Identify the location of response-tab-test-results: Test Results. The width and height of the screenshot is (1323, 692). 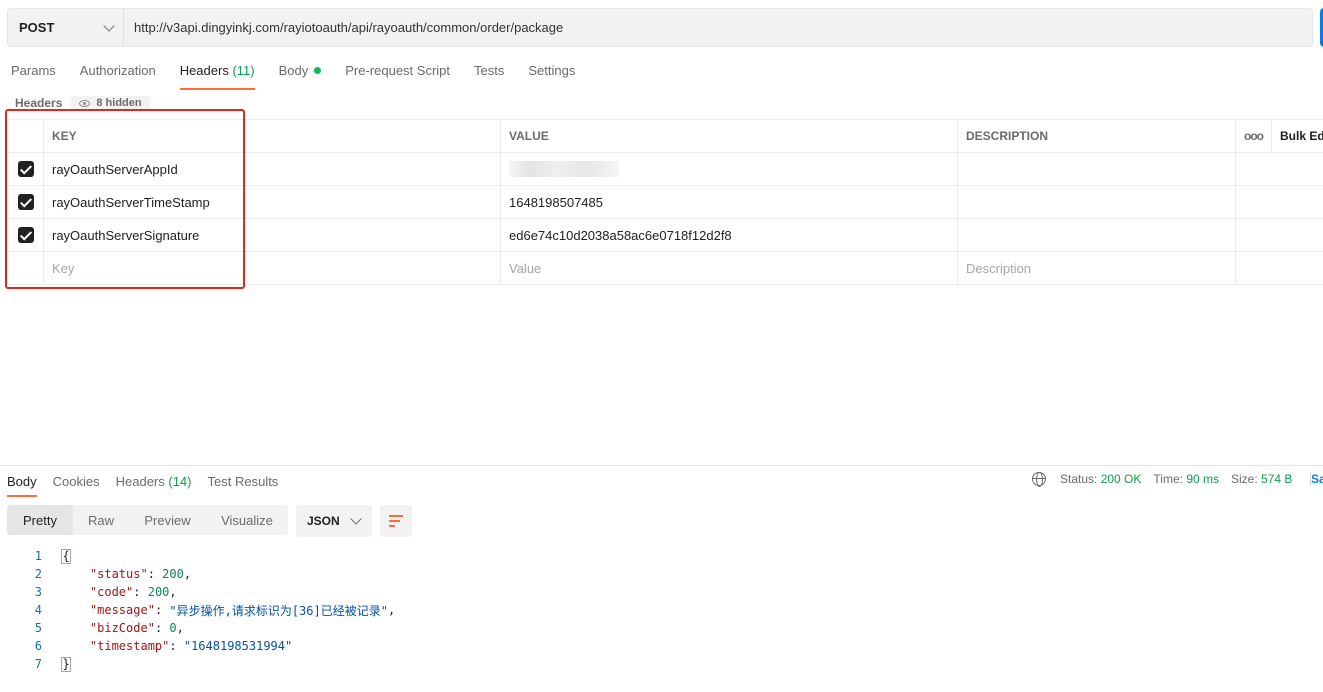
(243, 481).